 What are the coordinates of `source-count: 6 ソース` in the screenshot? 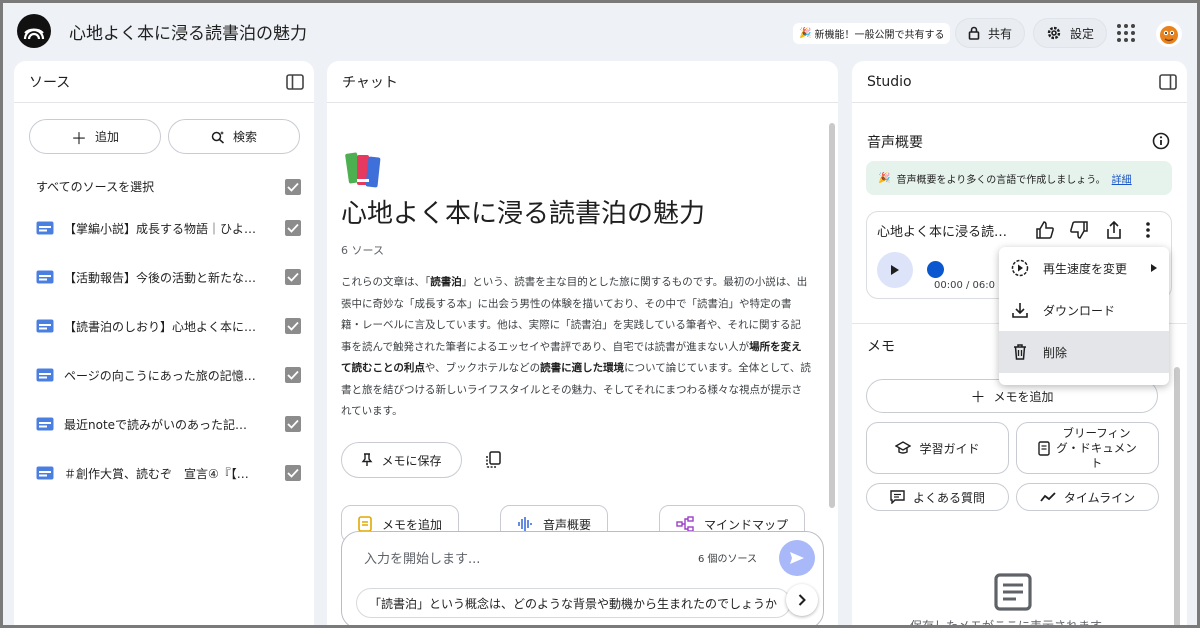 It's located at (362, 250).